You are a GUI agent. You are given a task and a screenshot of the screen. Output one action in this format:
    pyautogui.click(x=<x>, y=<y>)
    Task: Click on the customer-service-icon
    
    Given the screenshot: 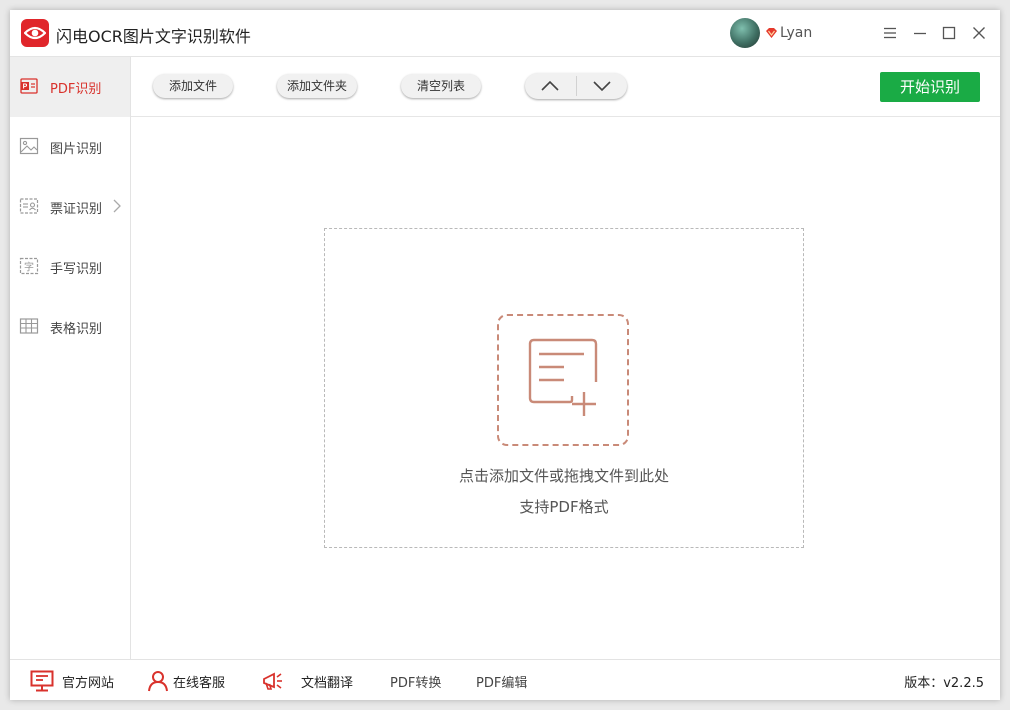 What is the action you would take?
    pyautogui.click(x=158, y=681)
    